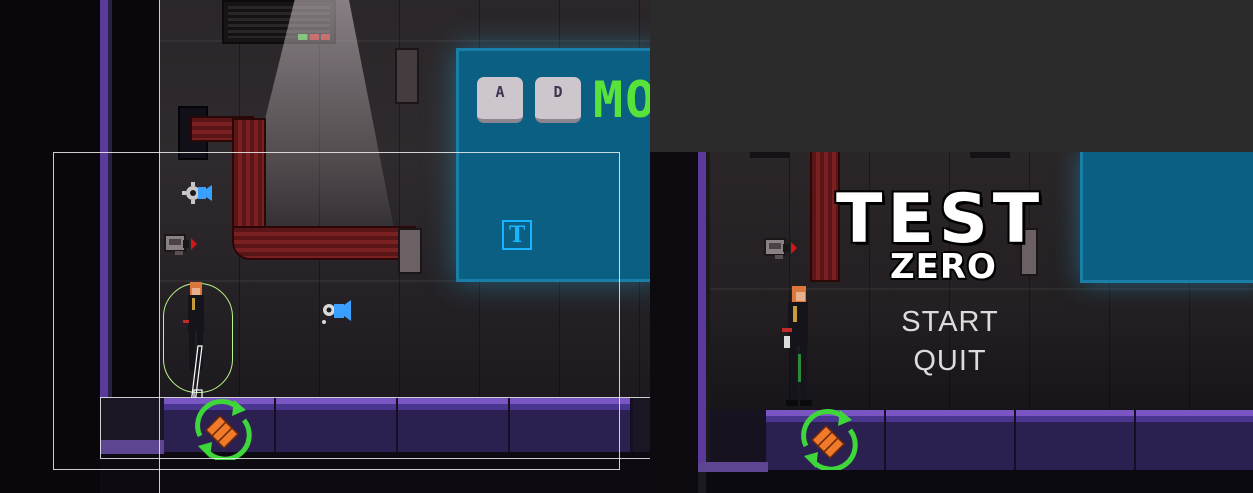  What do you see at coordinates (733, 467) in the screenshot?
I see `floor-edge` at bounding box center [733, 467].